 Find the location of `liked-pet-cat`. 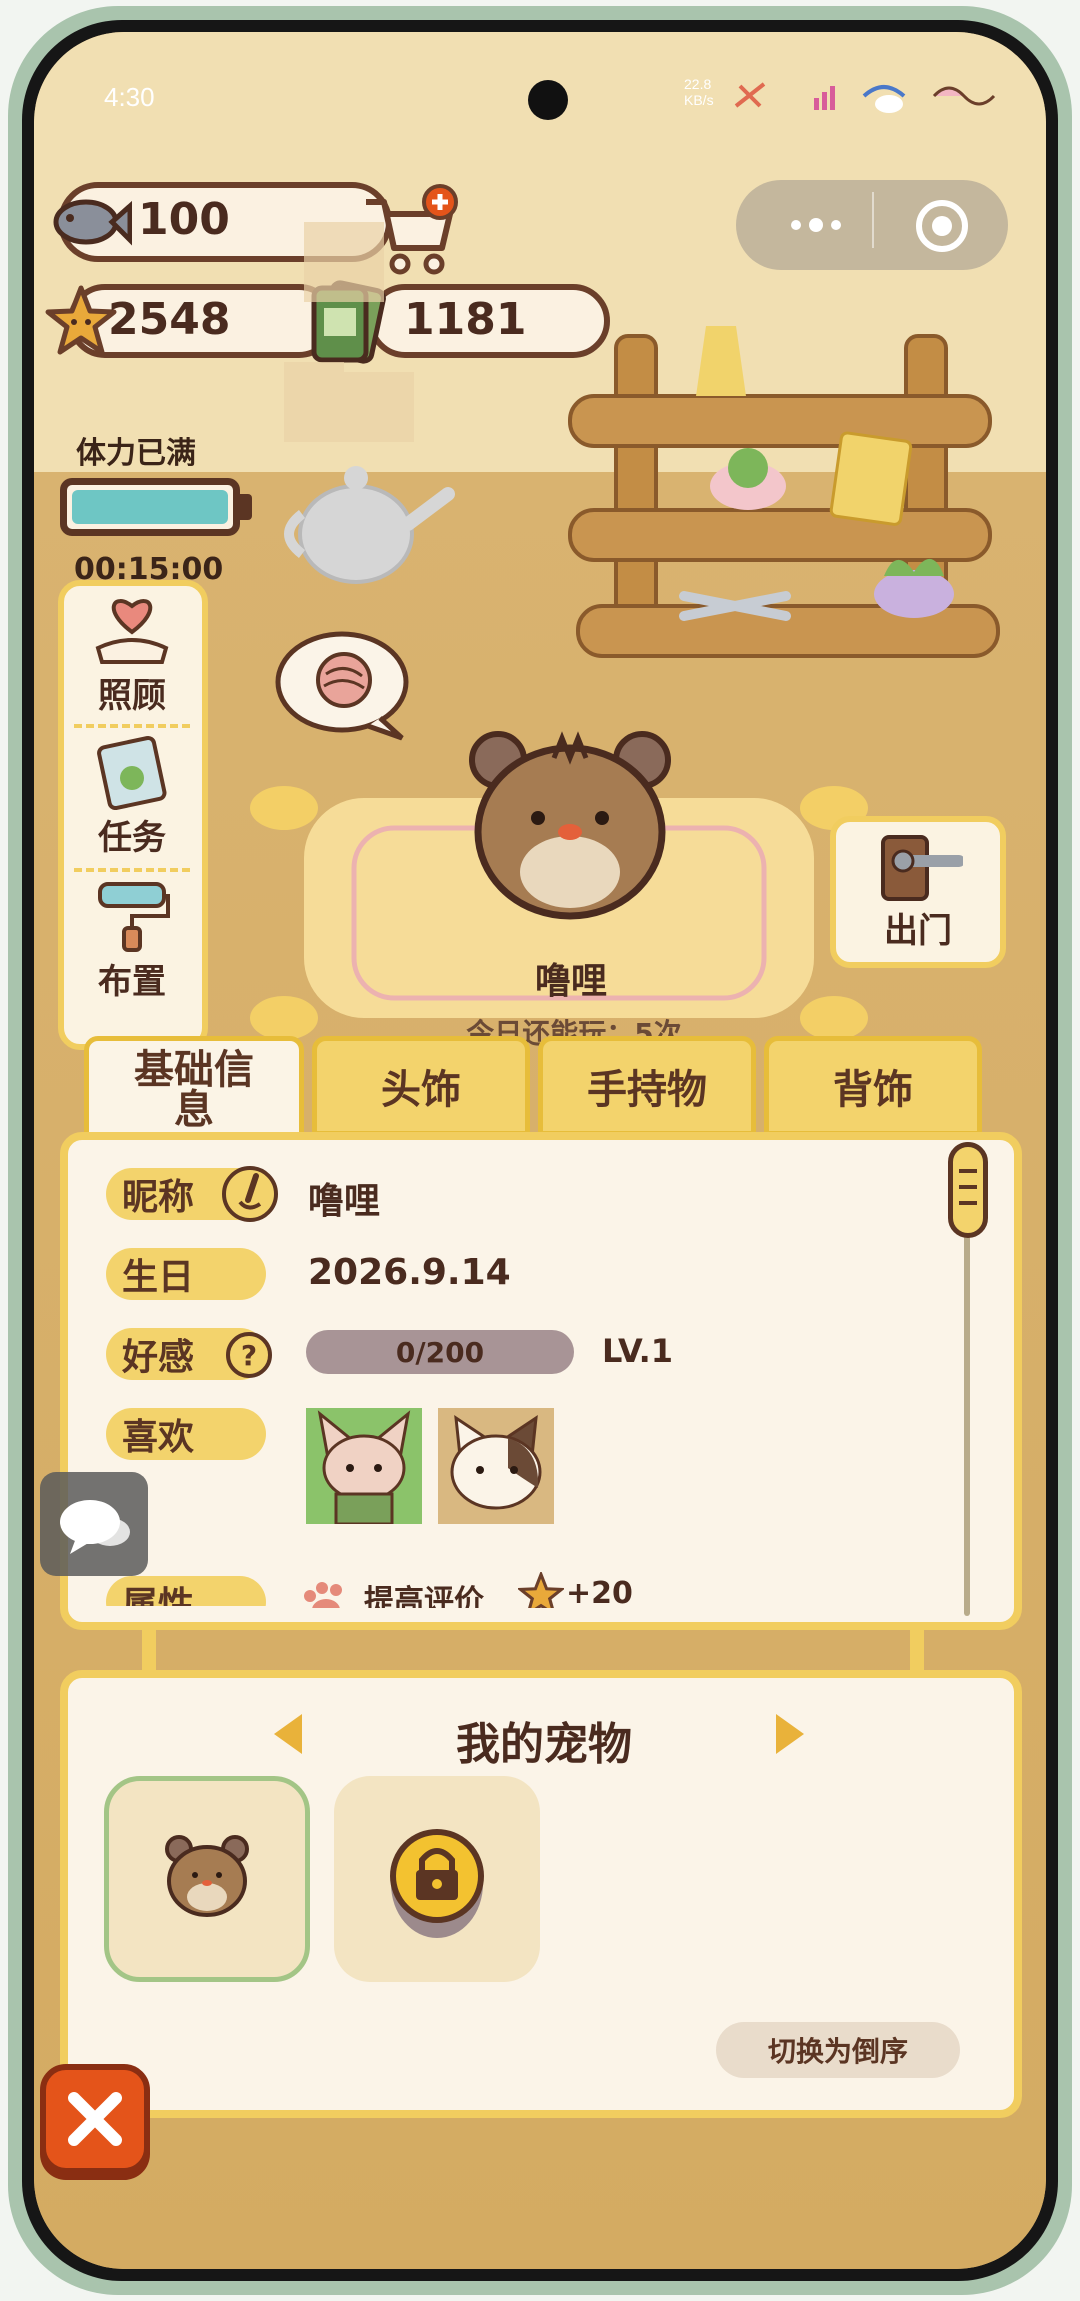

liked-pet-cat is located at coordinates (496, 1466).